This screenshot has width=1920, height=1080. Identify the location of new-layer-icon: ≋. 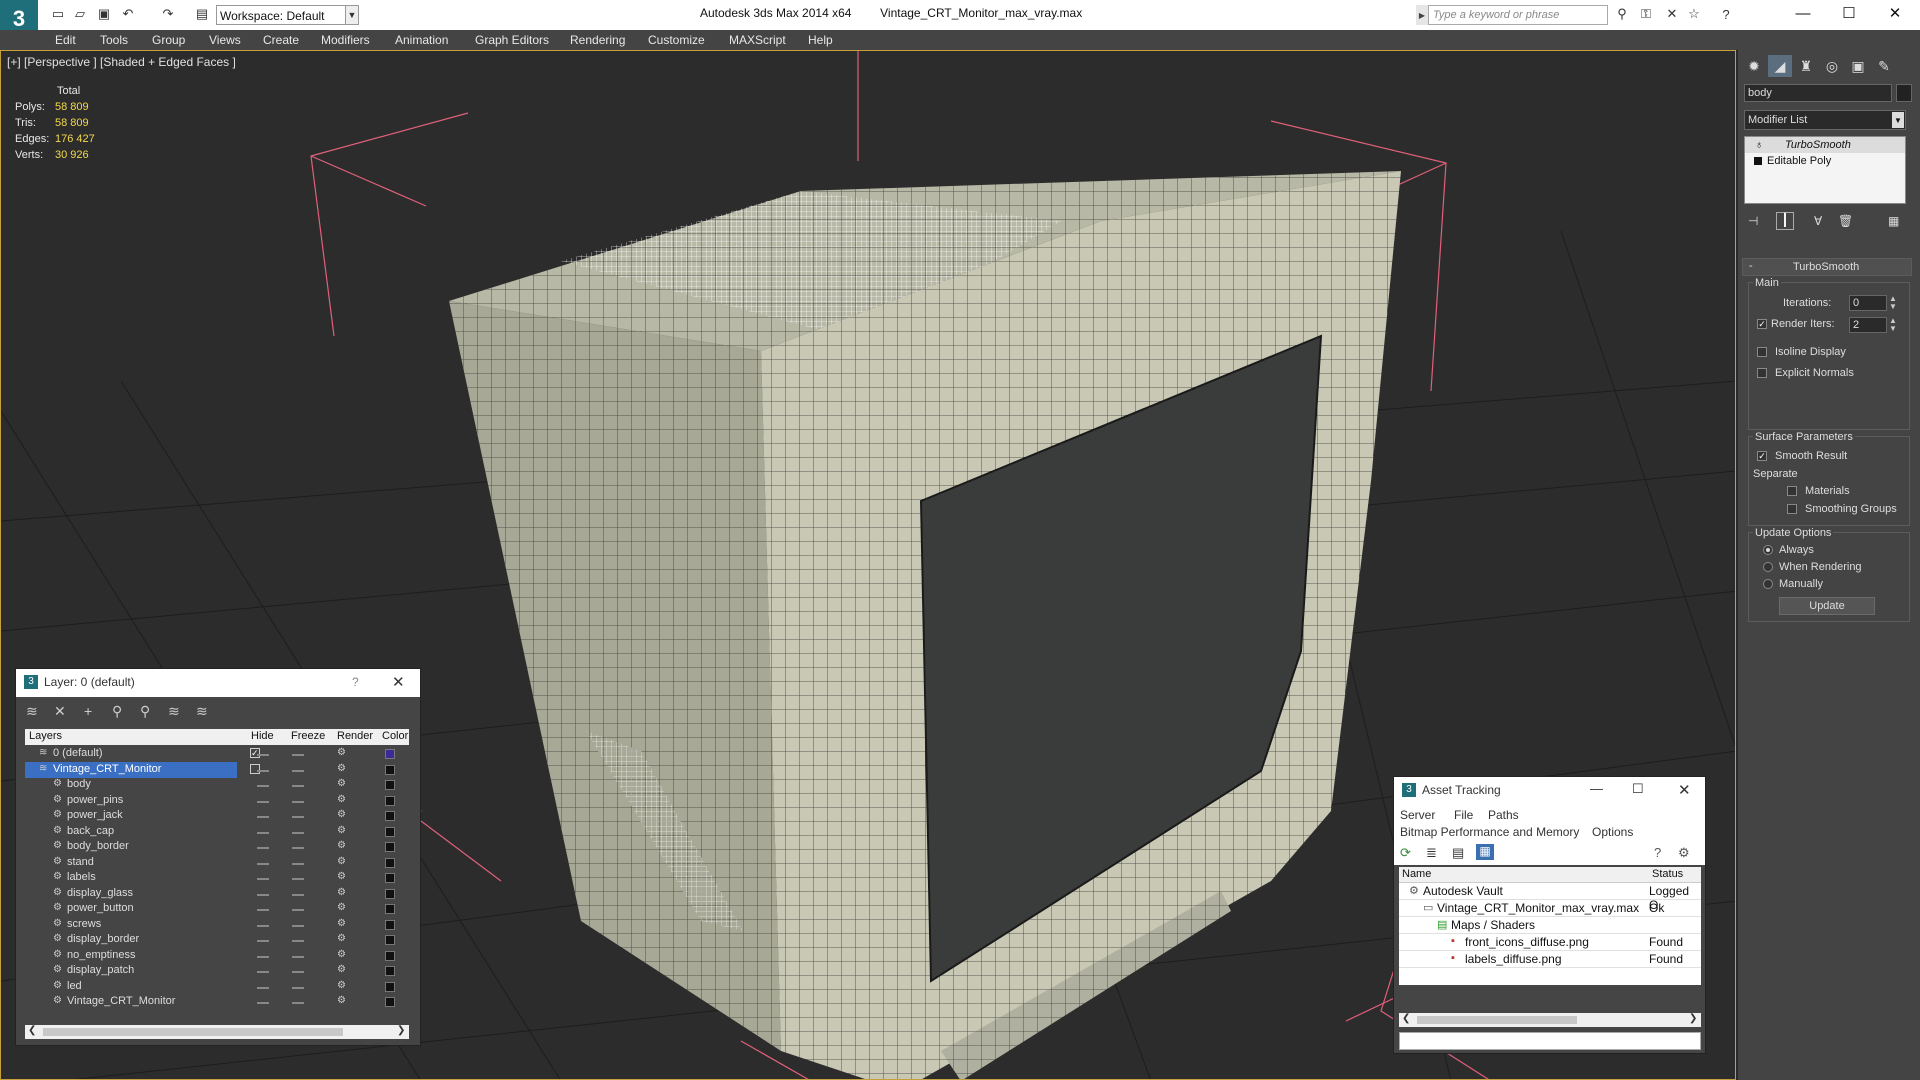
(32, 711).